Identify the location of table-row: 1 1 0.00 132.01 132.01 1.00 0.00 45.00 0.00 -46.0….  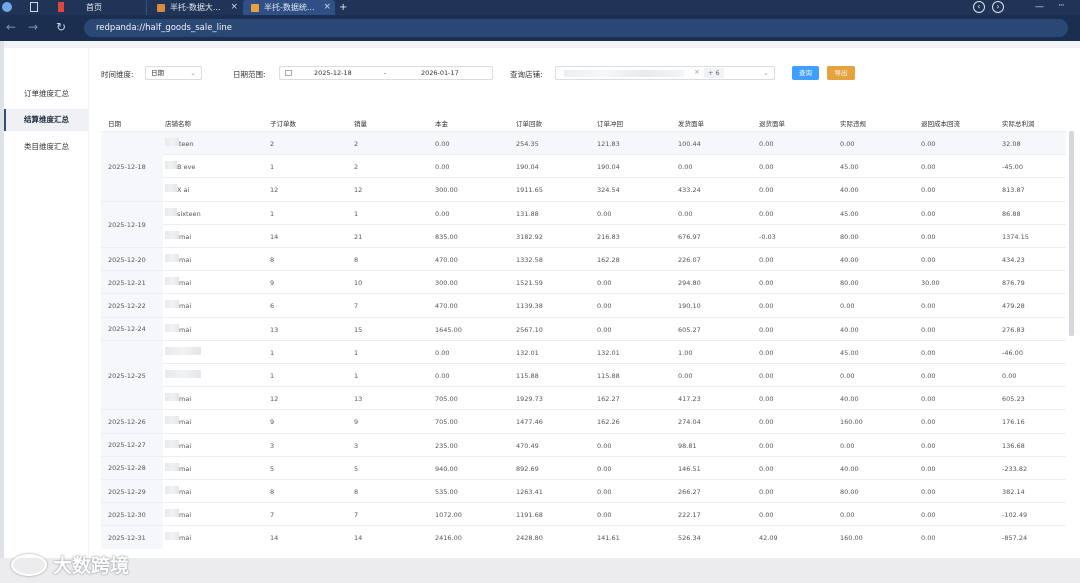
(583, 351).